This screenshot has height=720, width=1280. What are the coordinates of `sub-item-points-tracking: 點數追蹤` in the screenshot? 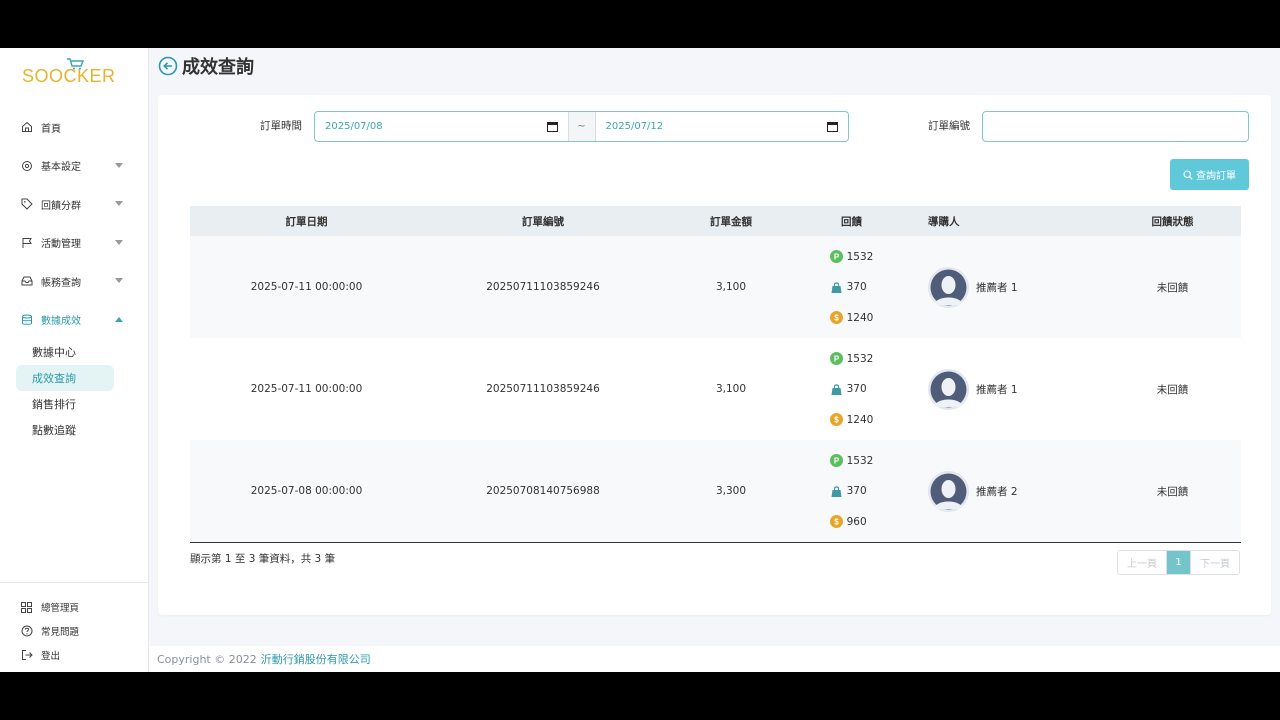 It's located at (65, 430).